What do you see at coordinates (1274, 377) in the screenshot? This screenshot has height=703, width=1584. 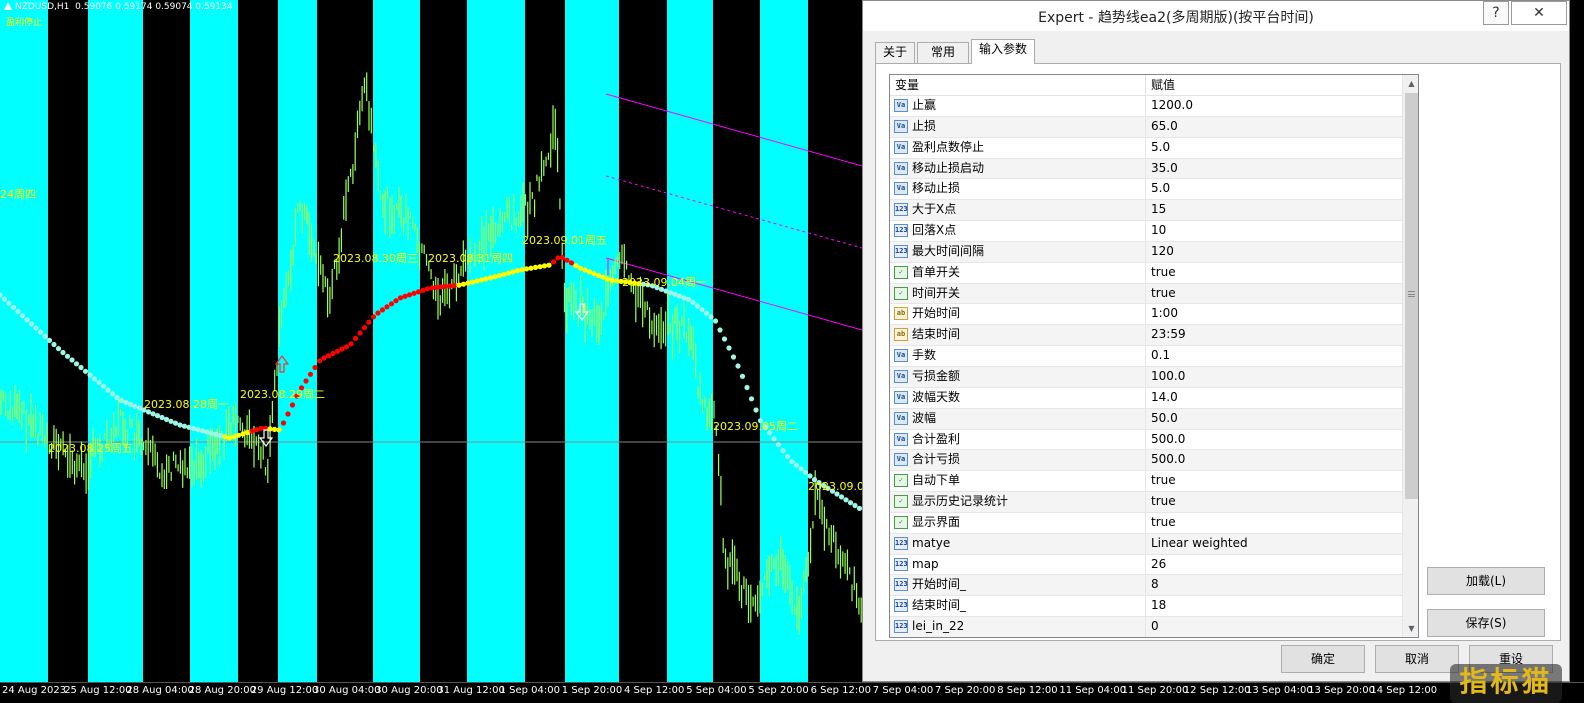 I see `param-value: 100.0` at bounding box center [1274, 377].